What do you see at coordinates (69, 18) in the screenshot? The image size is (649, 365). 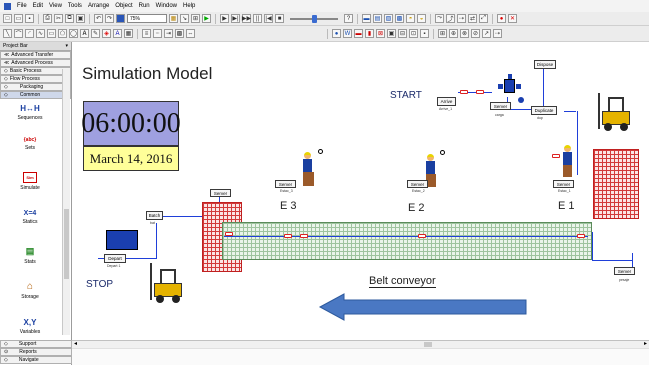 I see `copy-icon: ⧉` at bounding box center [69, 18].